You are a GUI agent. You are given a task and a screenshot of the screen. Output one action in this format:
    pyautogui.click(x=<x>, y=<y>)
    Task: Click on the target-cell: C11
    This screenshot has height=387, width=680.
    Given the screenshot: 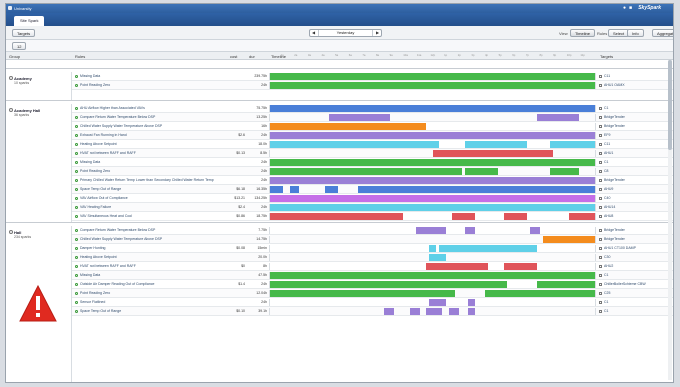 What is the action you would take?
    pyautogui.click(x=631, y=144)
    